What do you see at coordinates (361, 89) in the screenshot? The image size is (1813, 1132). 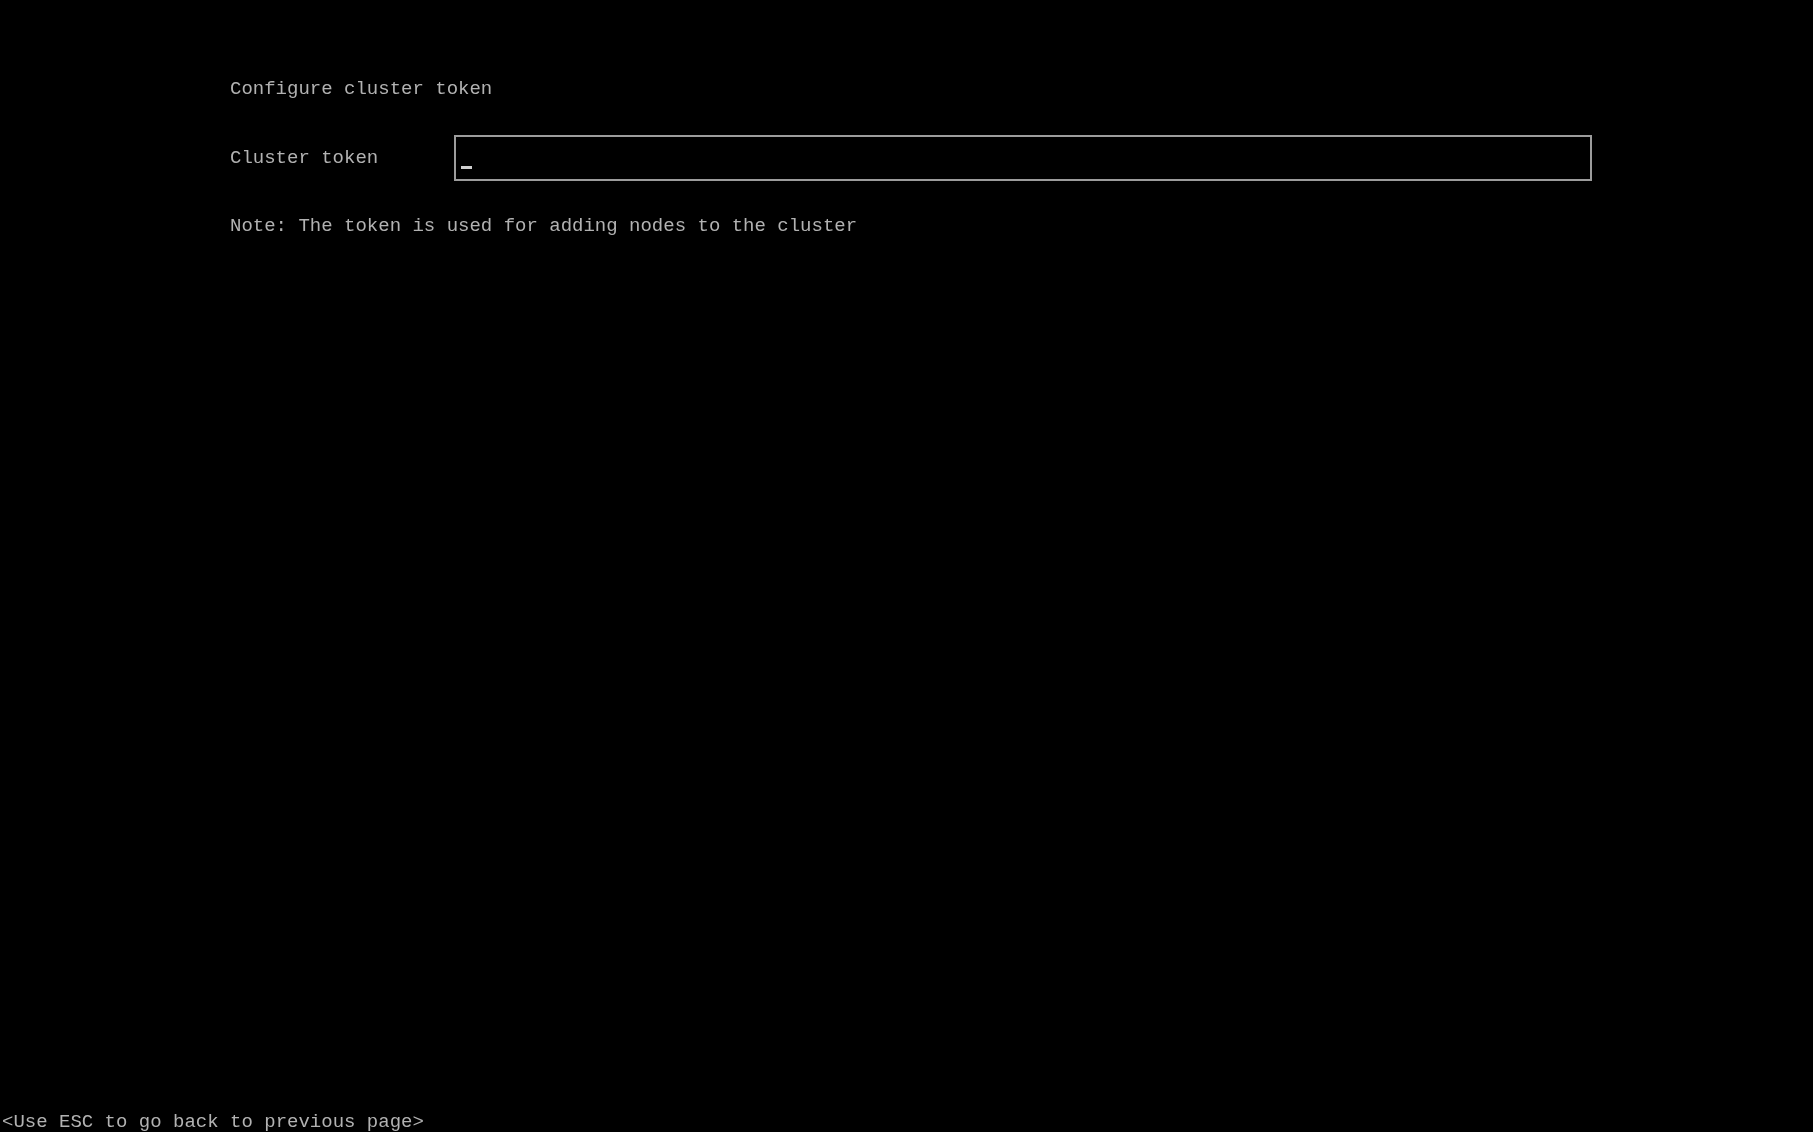 I see `page-title: Configure cluster token` at bounding box center [361, 89].